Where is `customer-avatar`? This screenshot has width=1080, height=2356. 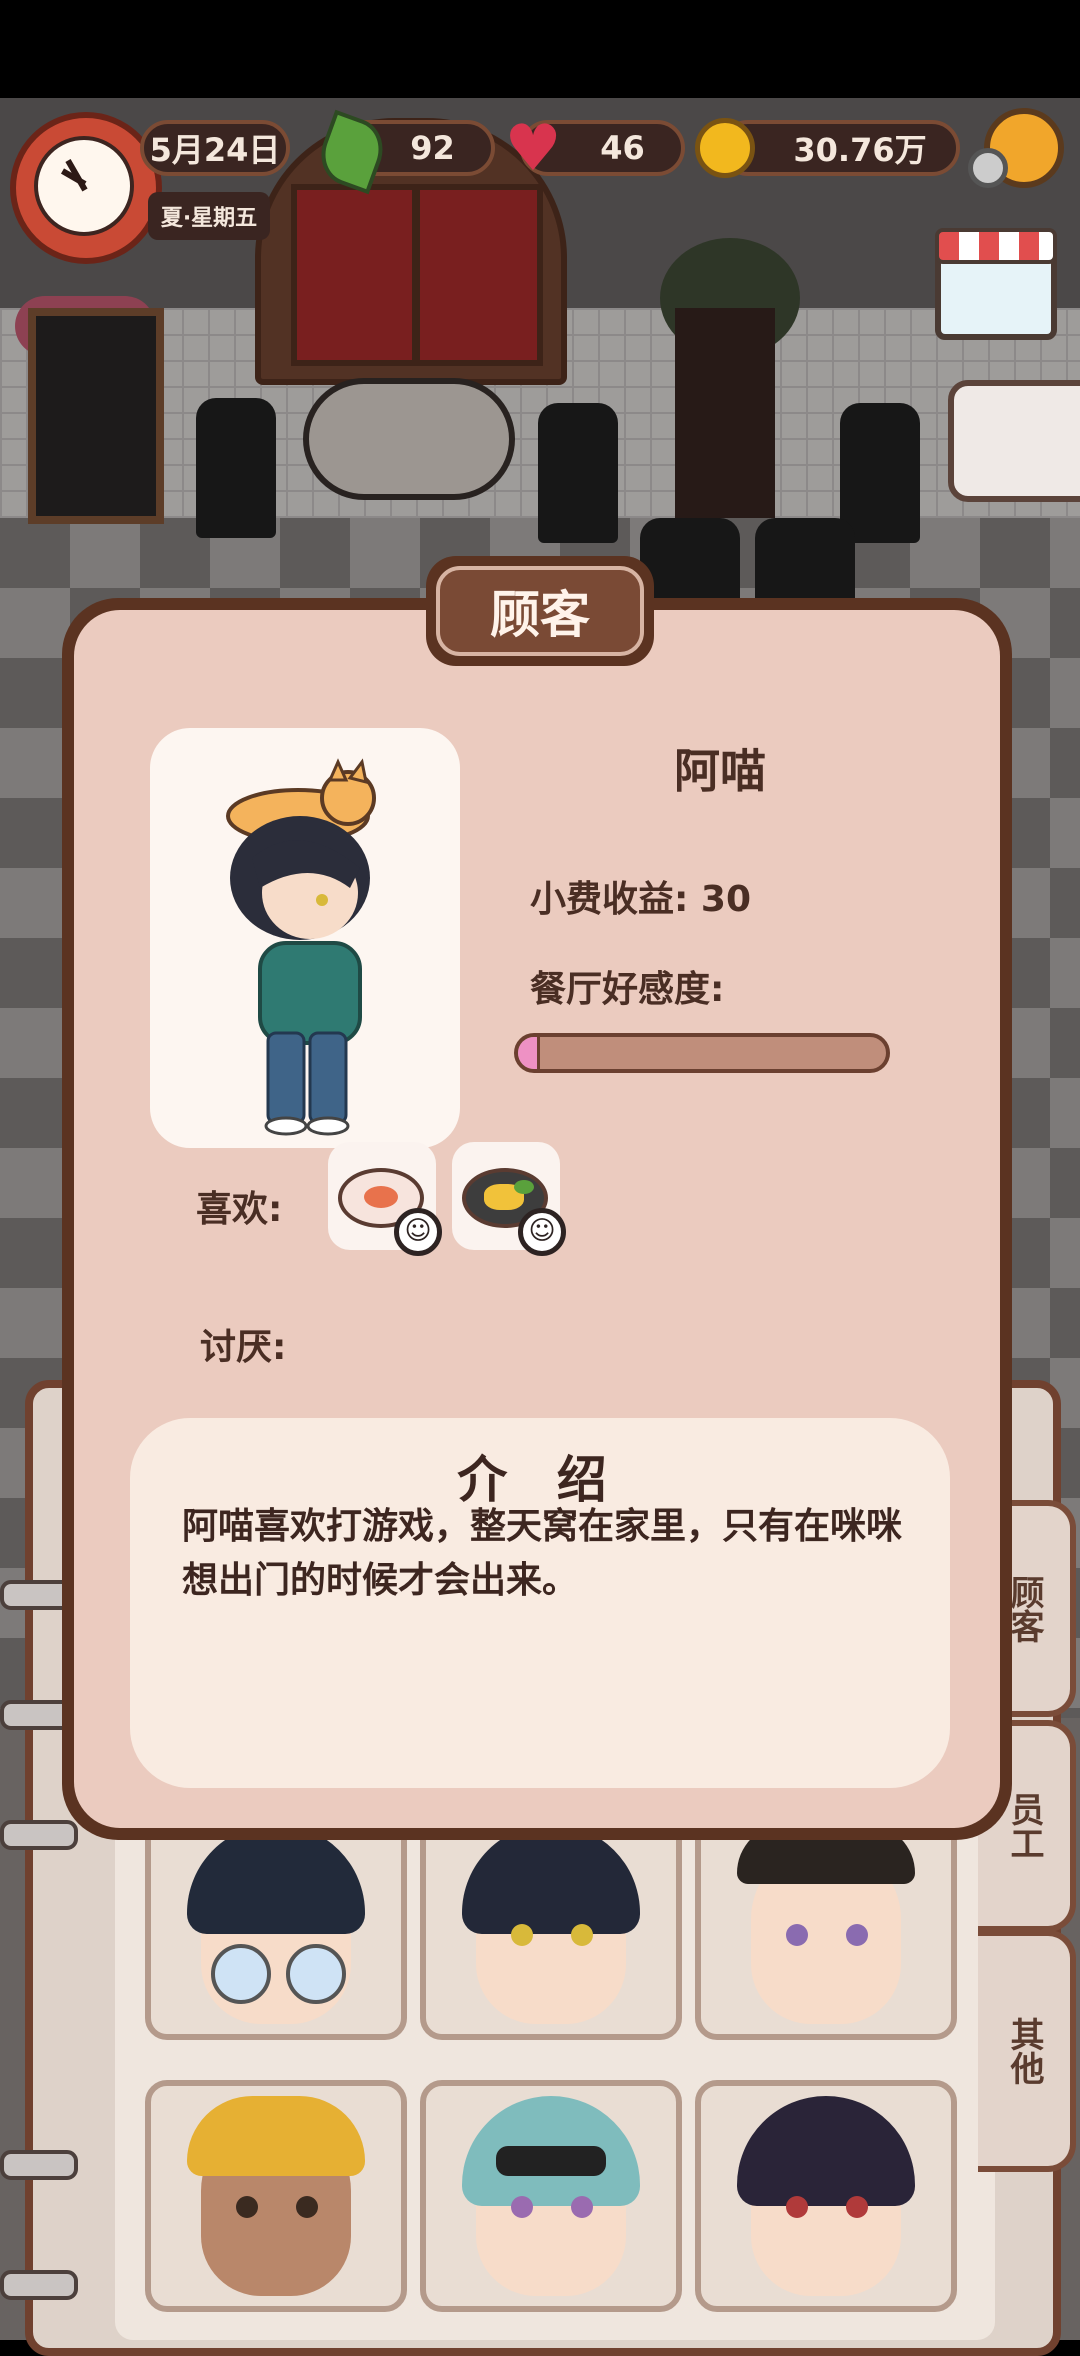 customer-avatar is located at coordinates (301, 947).